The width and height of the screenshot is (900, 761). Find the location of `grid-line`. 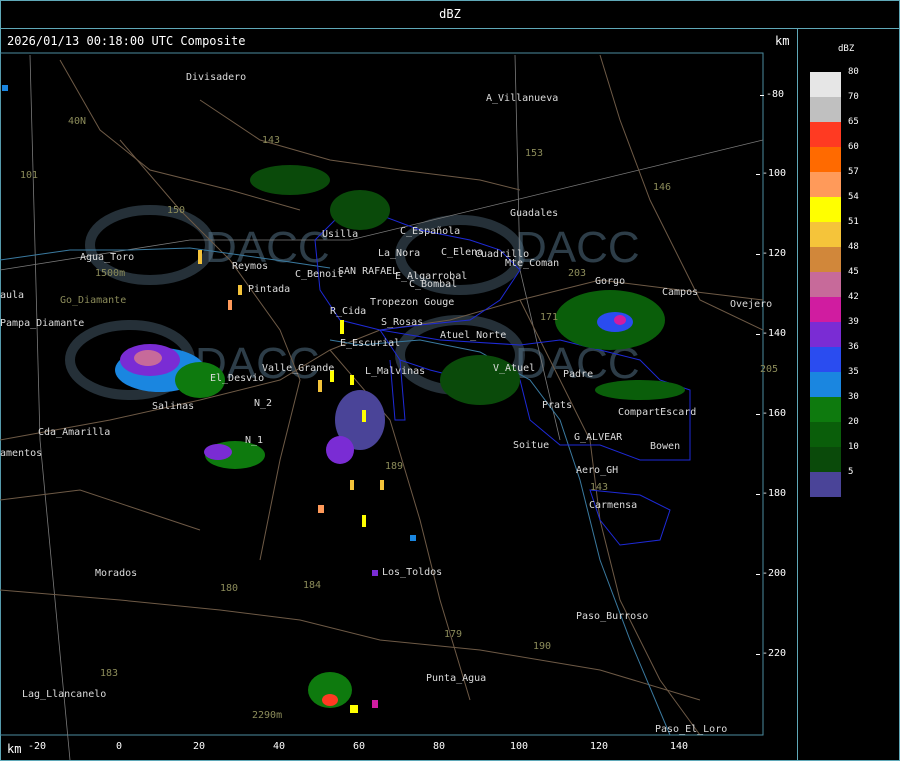

grid-line is located at coordinates (50, 407).